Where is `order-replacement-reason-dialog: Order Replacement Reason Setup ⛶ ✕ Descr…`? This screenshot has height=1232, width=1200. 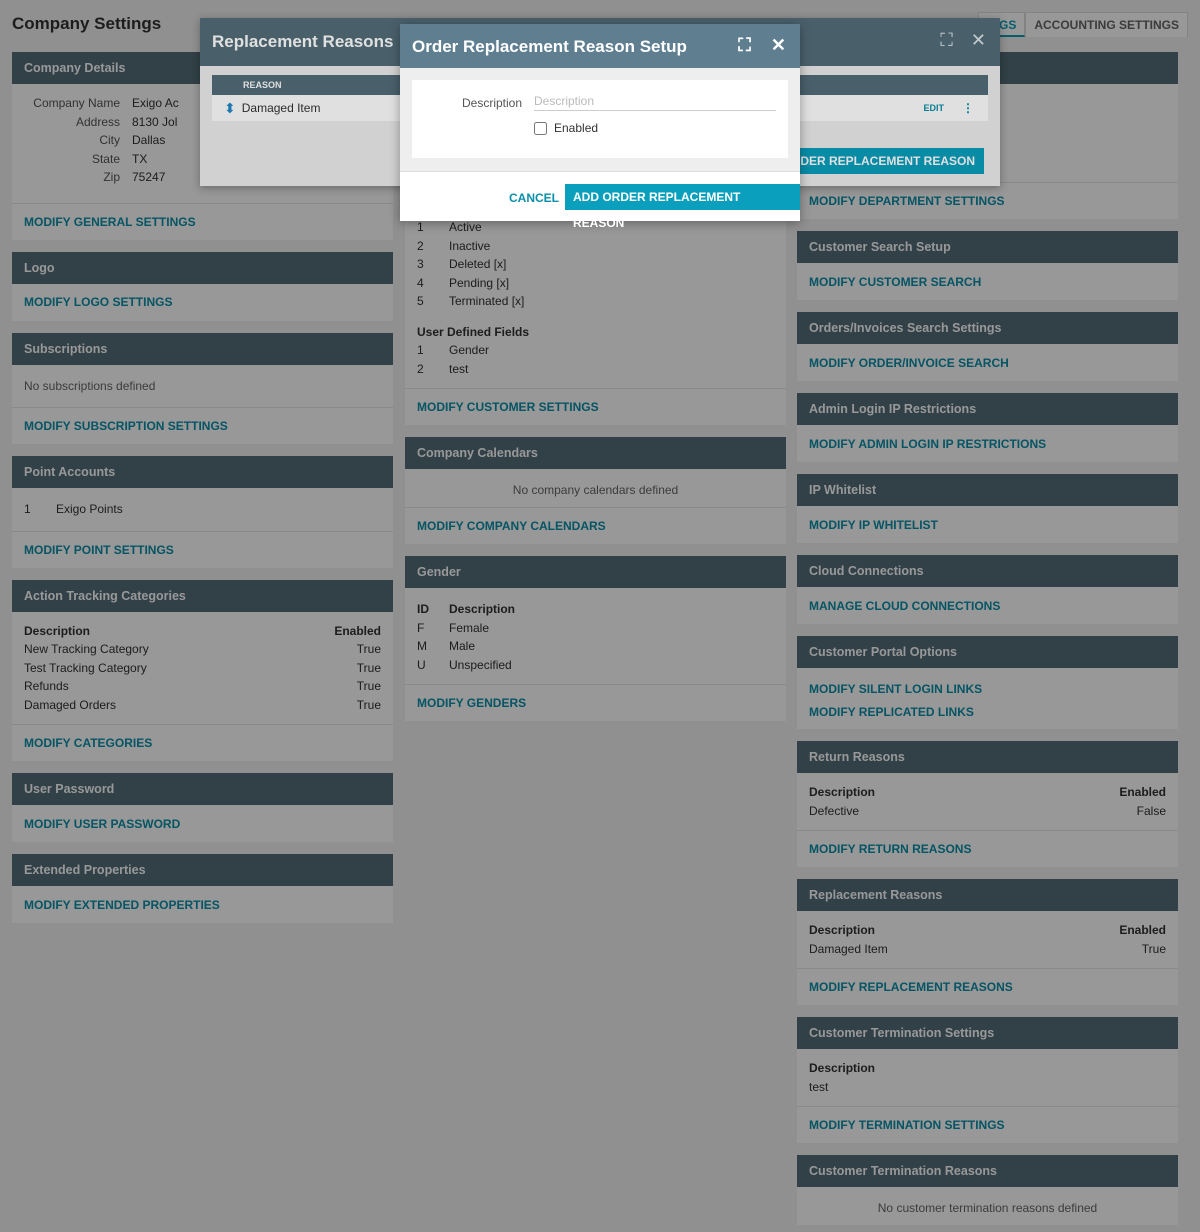 order-replacement-reason-dialog: Order Replacement Reason Setup ⛶ ✕ Descr… is located at coordinates (600, 127).